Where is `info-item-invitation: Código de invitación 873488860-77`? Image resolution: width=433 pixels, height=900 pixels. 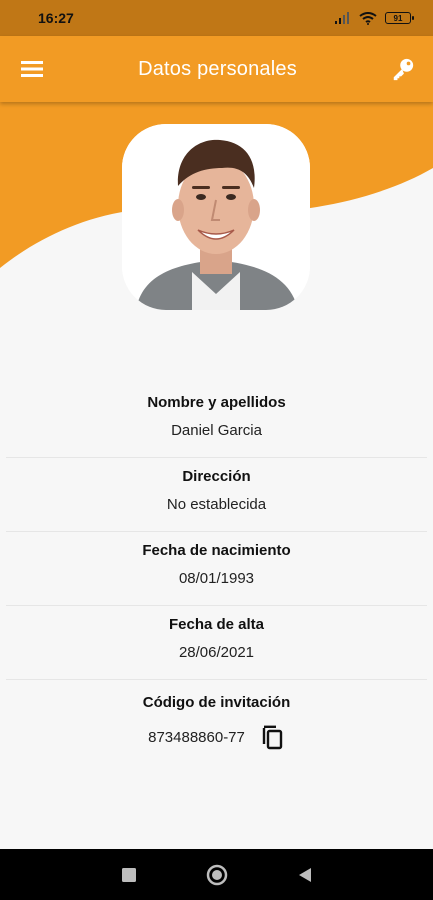 info-item-invitation: Código de invitación 873488860-77 is located at coordinates (216, 715).